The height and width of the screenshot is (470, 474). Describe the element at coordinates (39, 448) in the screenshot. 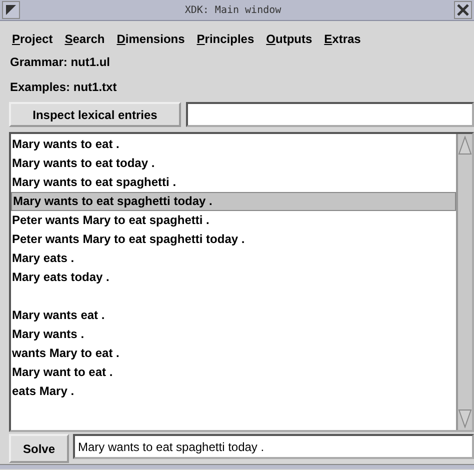

I see `solve-button: Solve` at that location.